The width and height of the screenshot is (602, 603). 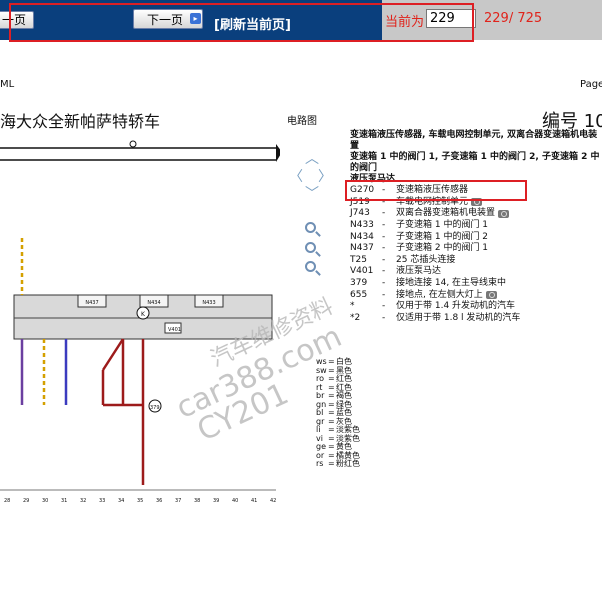 I want to click on wire-color-code: rs, so click(x=320, y=463).